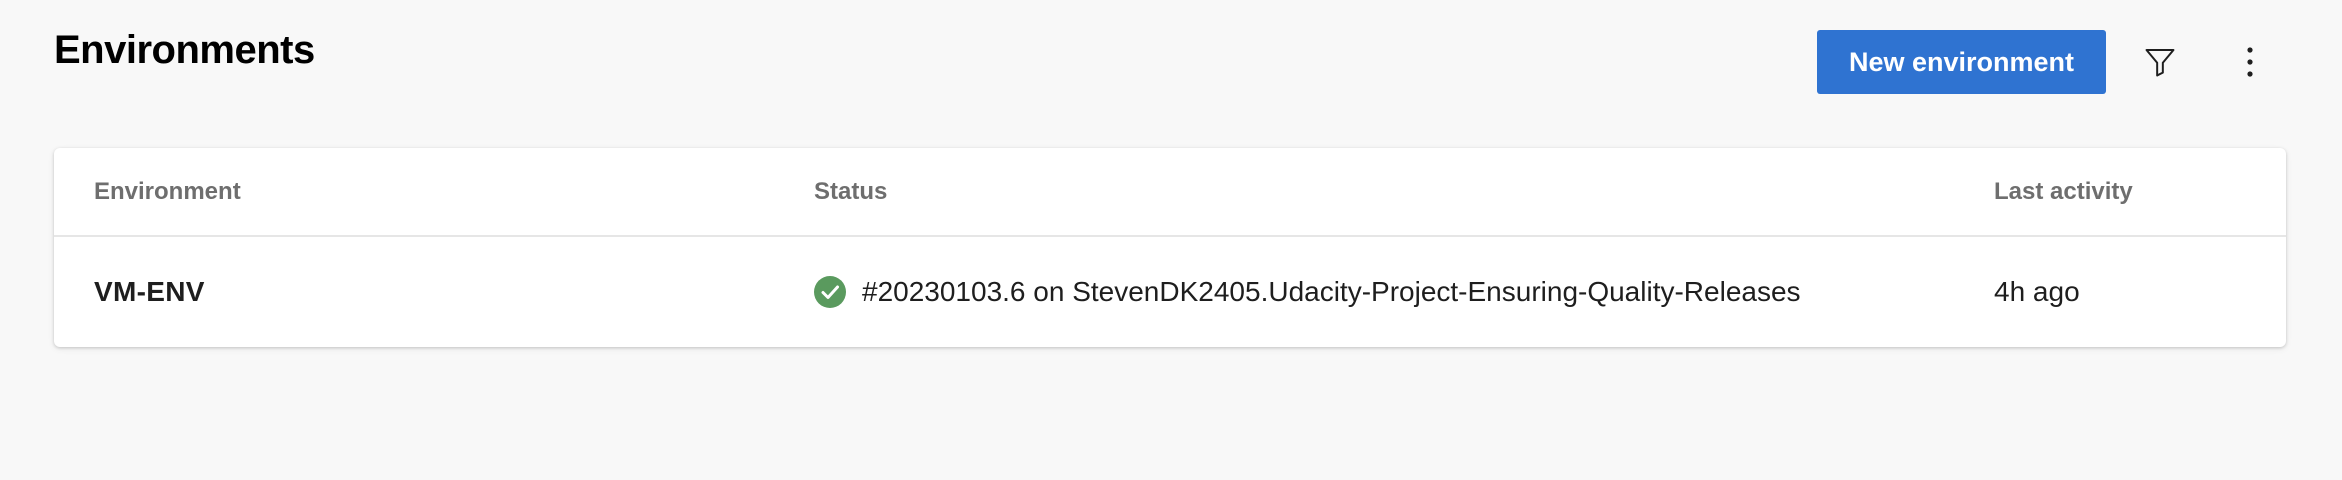 The image size is (2342, 480). What do you see at coordinates (1961, 62) in the screenshot?
I see `new-environment-button: New environment` at bounding box center [1961, 62].